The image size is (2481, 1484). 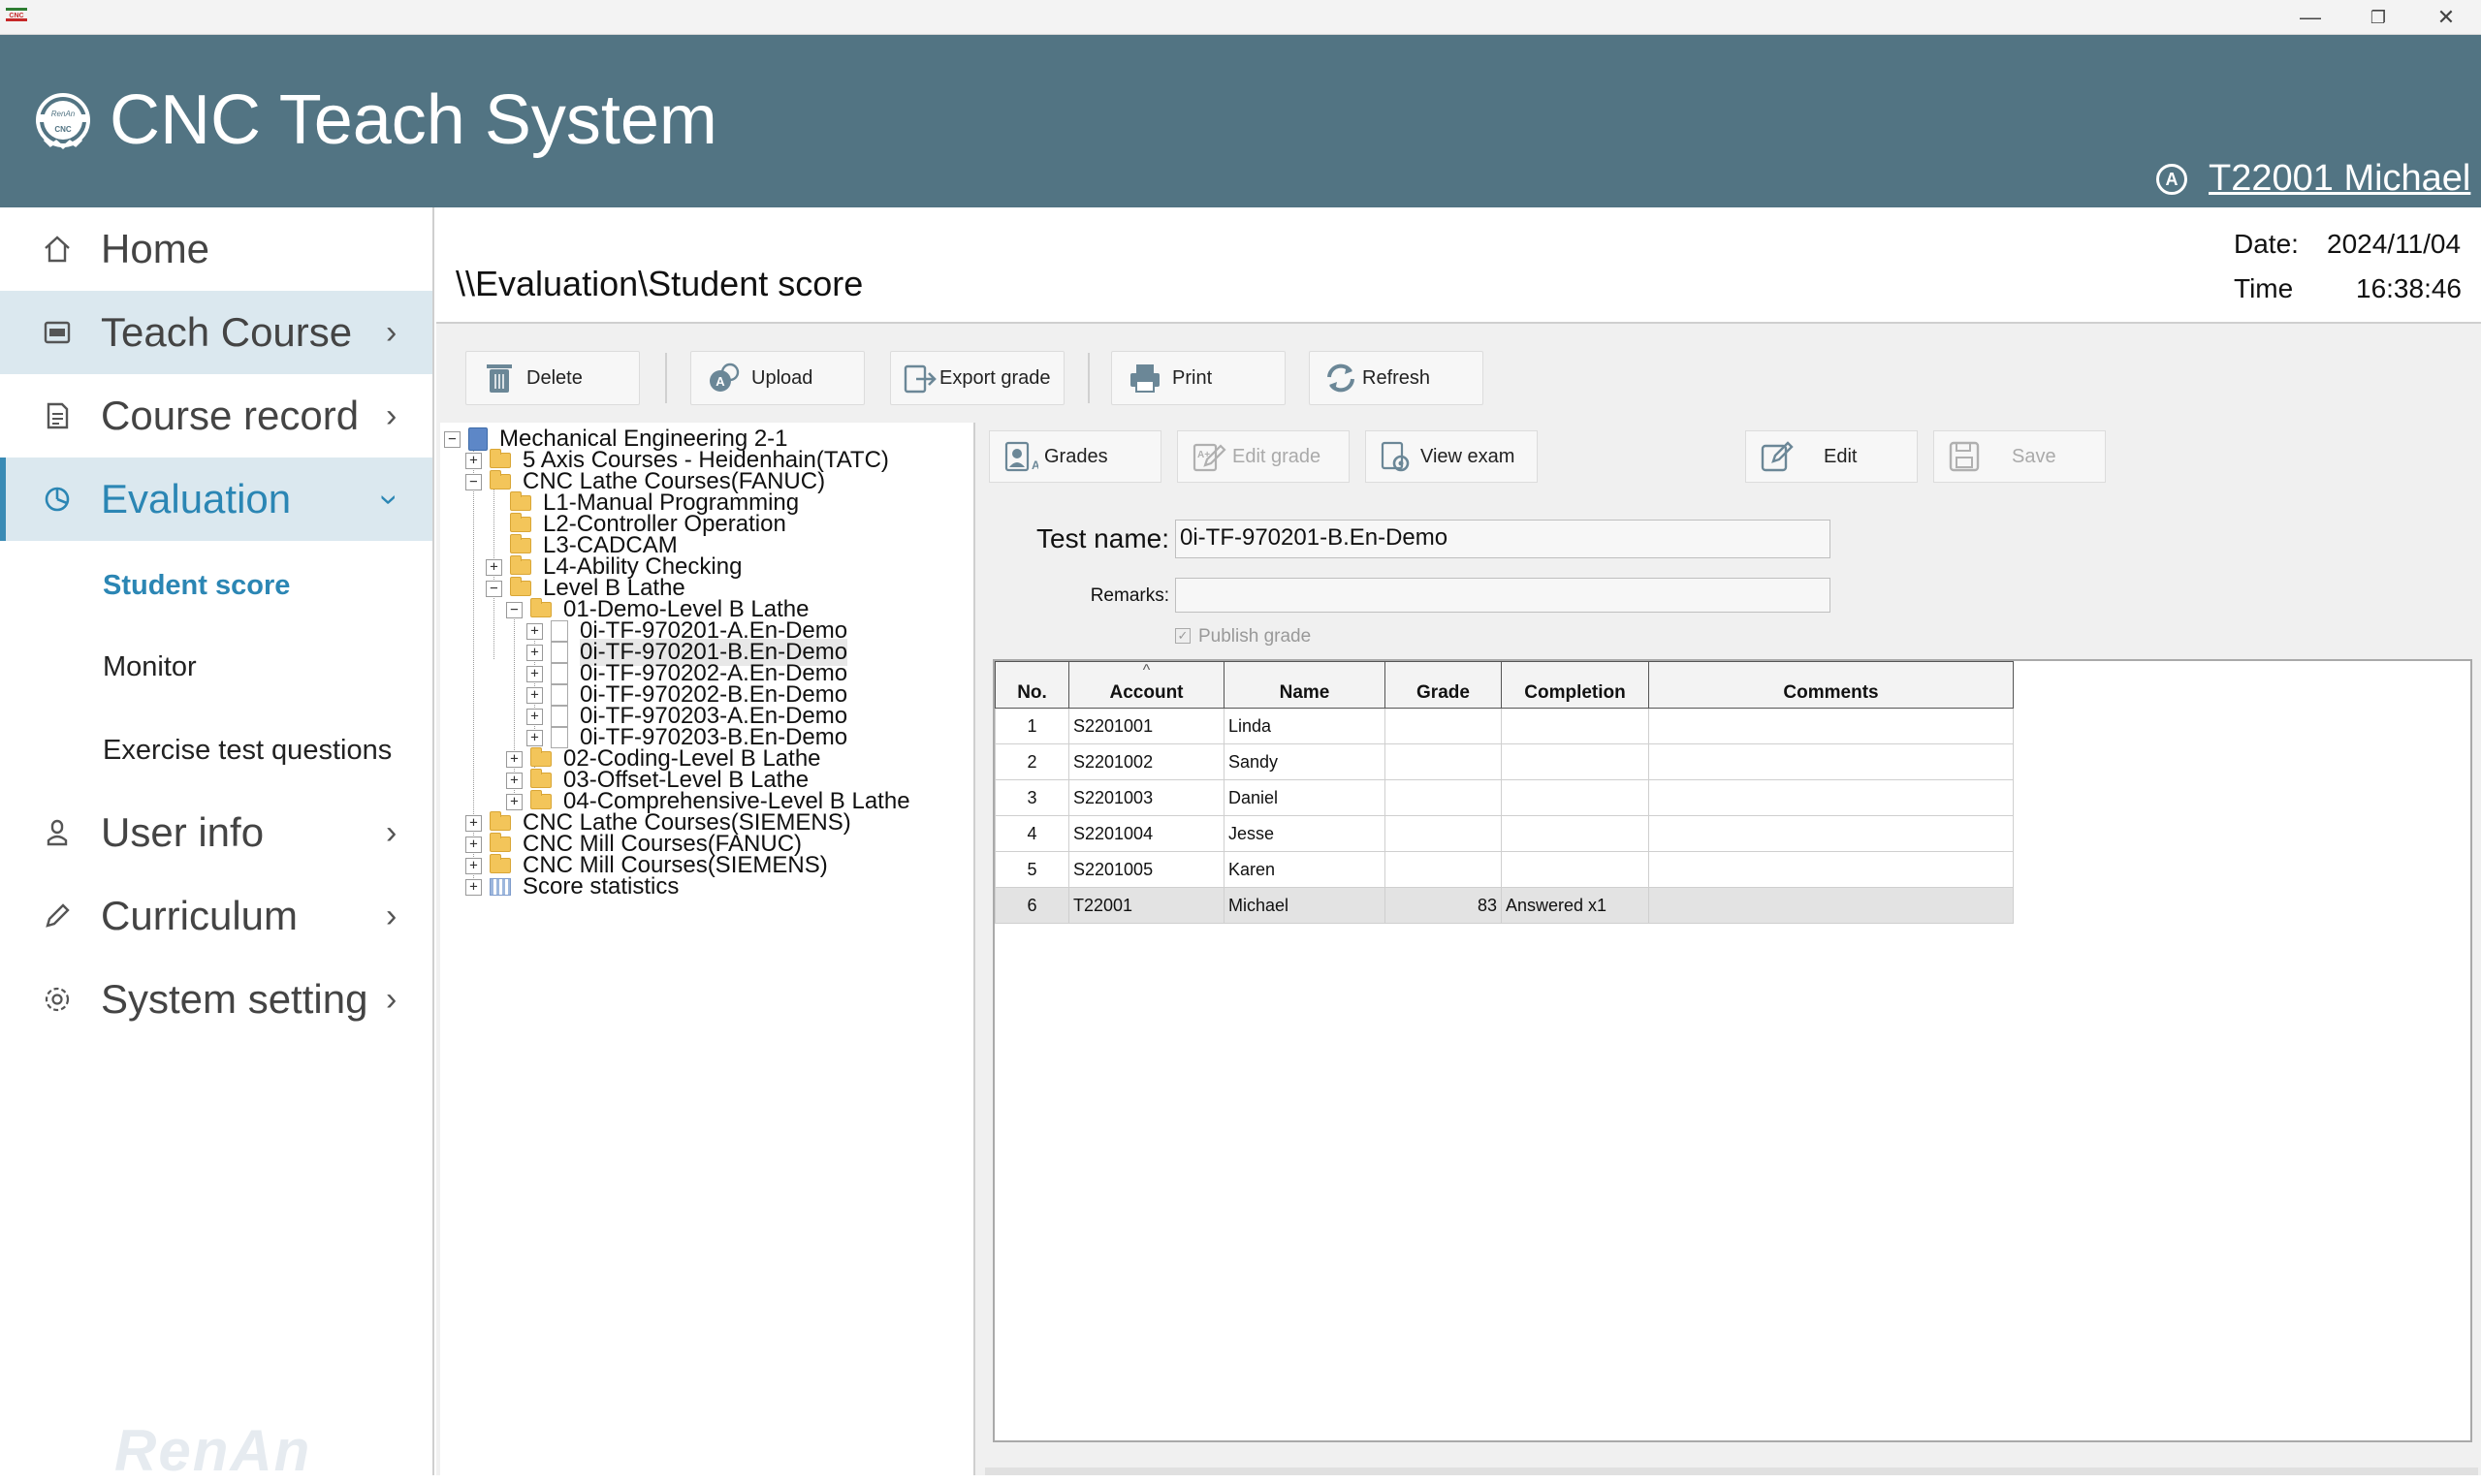 I want to click on cell-grade, so click(x=1443, y=726).